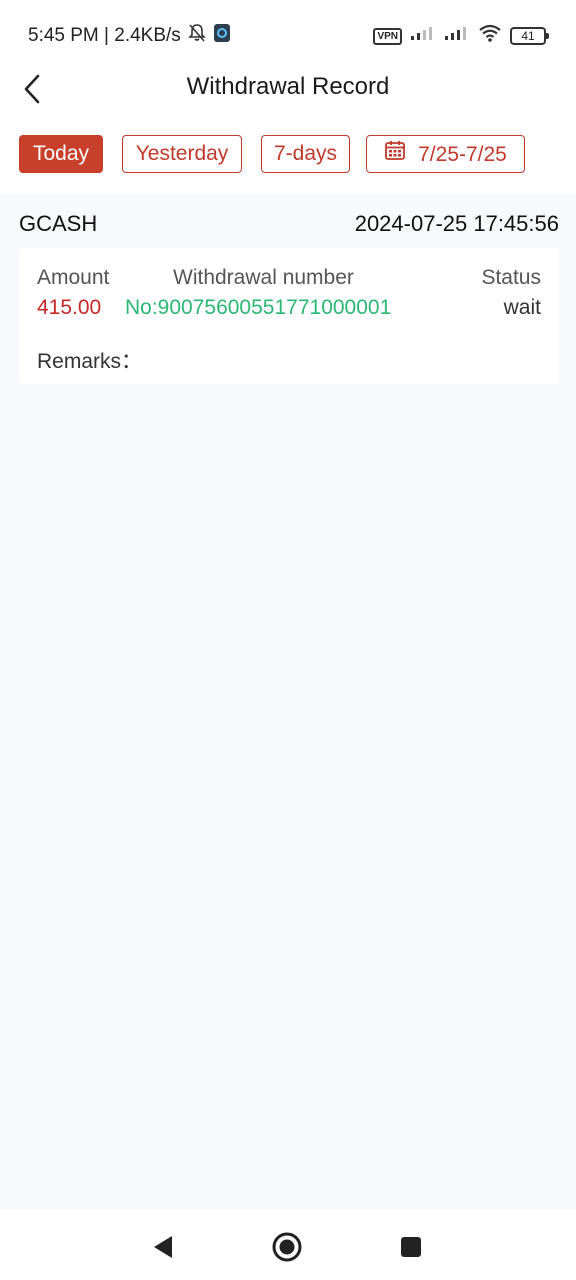 The image size is (576, 1280). Describe the element at coordinates (522, 307) in the screenshot. I see `status-value: wait` at that location.